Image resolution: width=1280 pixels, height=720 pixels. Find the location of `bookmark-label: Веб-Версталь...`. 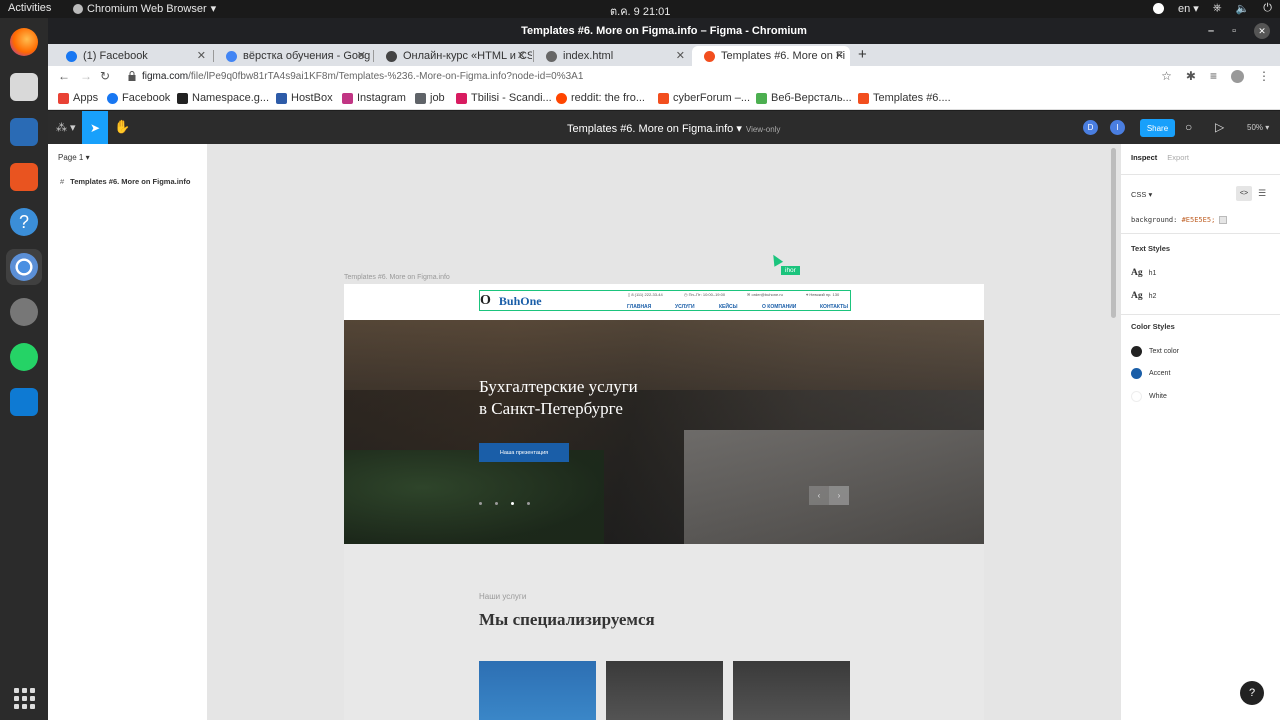

bookmark-label: Веб-Версталь... is located at coordinates (811, 98).